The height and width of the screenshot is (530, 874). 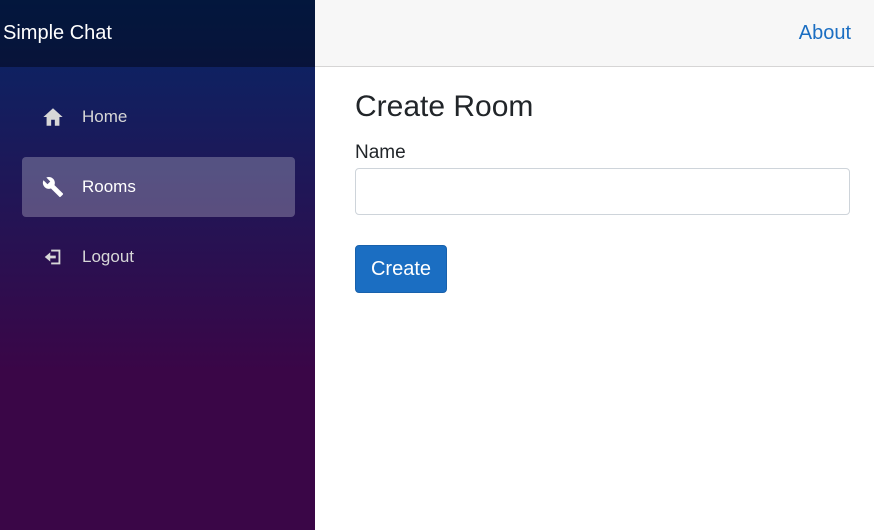 I want to click on home-icon, so click(x=53, y=117).